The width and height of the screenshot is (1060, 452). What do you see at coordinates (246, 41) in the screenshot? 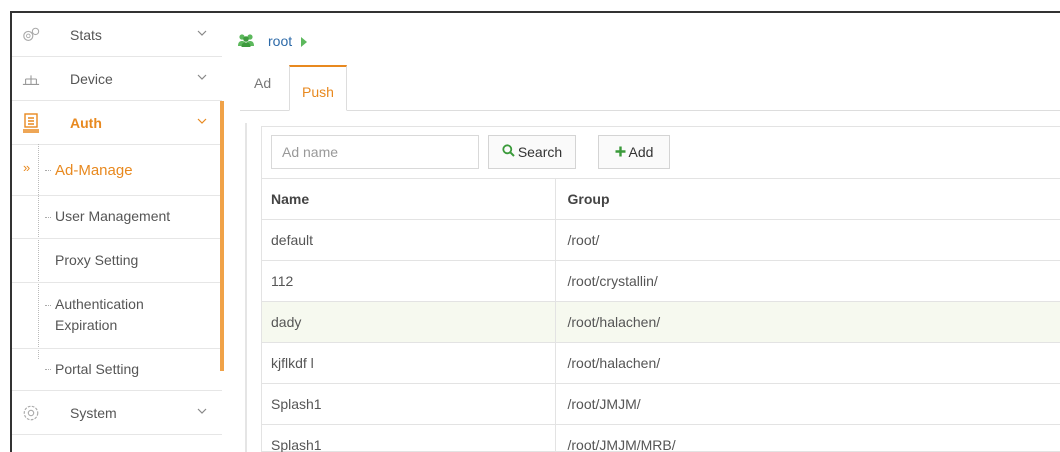
I see `users-group-icon` at bounding box center [246, 41].